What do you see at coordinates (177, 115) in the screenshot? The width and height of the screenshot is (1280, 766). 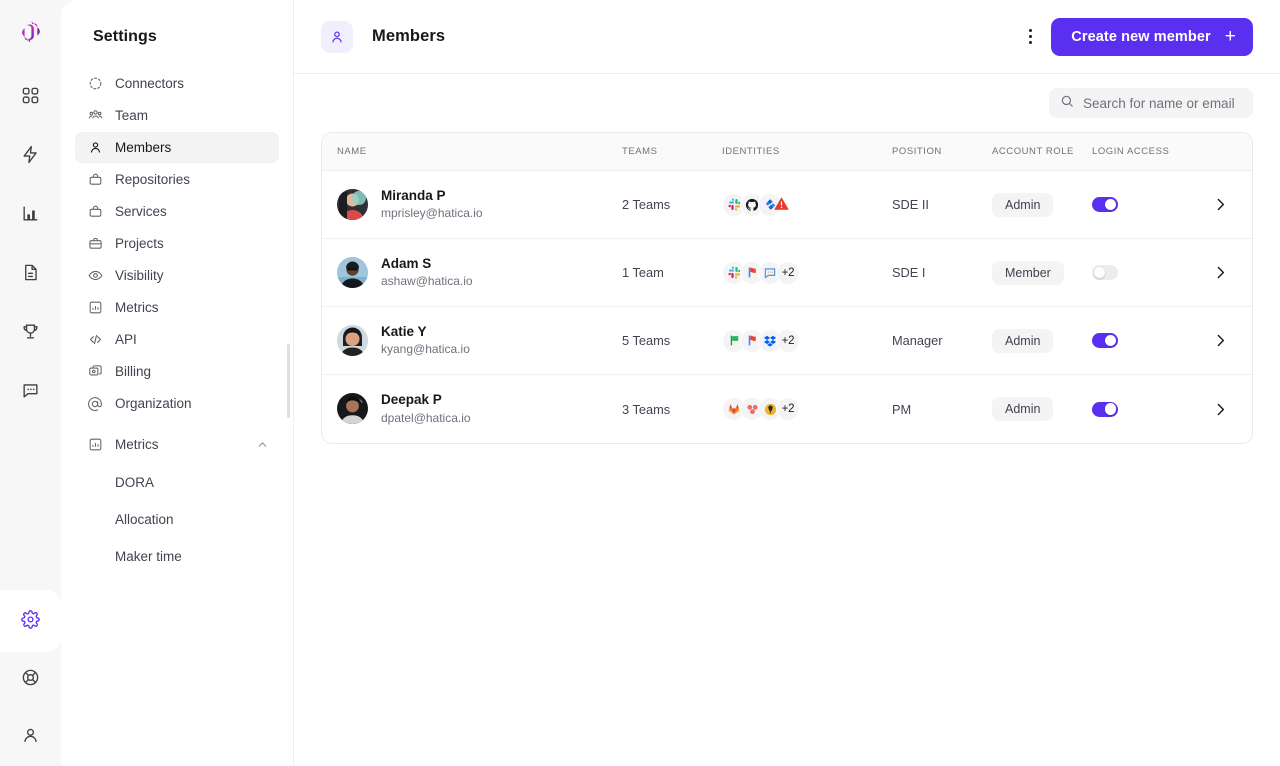 I see `sidebar-item-team: Team` at bounding box center [177, 115].